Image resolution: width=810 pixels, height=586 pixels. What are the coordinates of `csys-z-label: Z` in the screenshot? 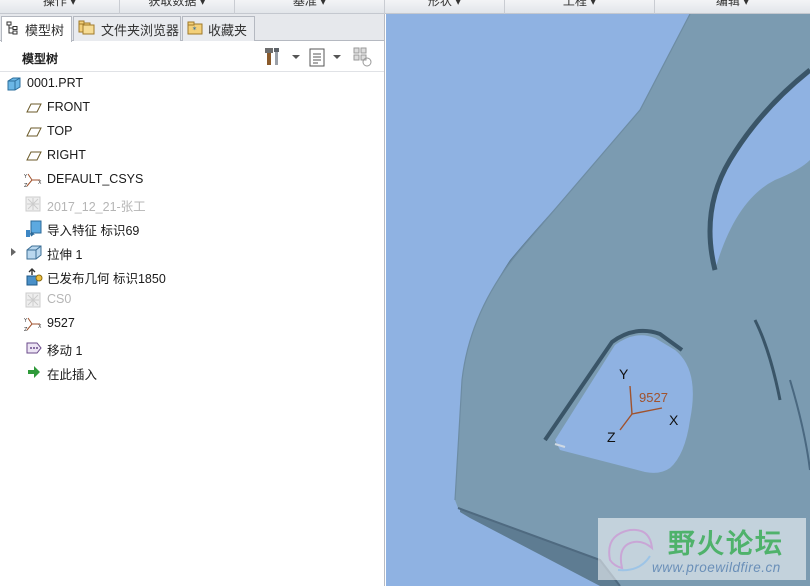 It's located at (611, 437).